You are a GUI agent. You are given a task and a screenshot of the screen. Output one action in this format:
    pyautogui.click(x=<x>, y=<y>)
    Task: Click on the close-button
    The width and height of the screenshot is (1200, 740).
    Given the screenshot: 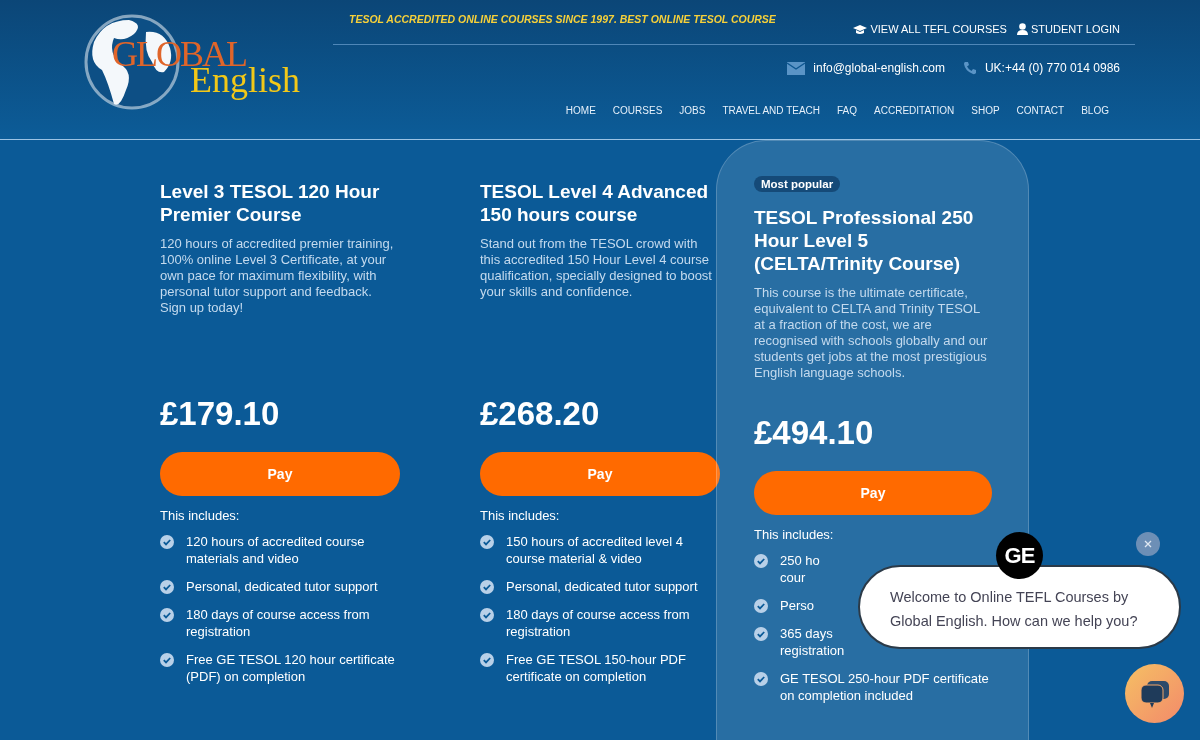 What is the action you would take?
    pyautogui.click(x=1148, y=544)
    